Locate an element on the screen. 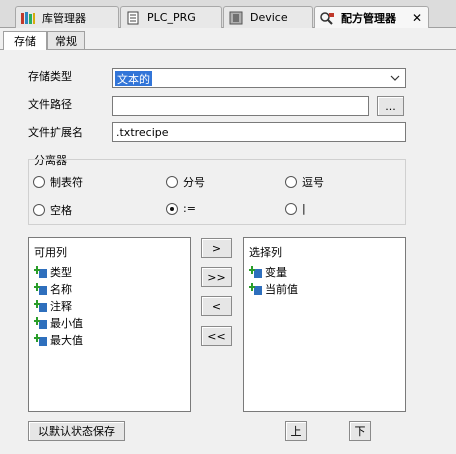  tab-label: 存储 is located at coordinates (25, 41).